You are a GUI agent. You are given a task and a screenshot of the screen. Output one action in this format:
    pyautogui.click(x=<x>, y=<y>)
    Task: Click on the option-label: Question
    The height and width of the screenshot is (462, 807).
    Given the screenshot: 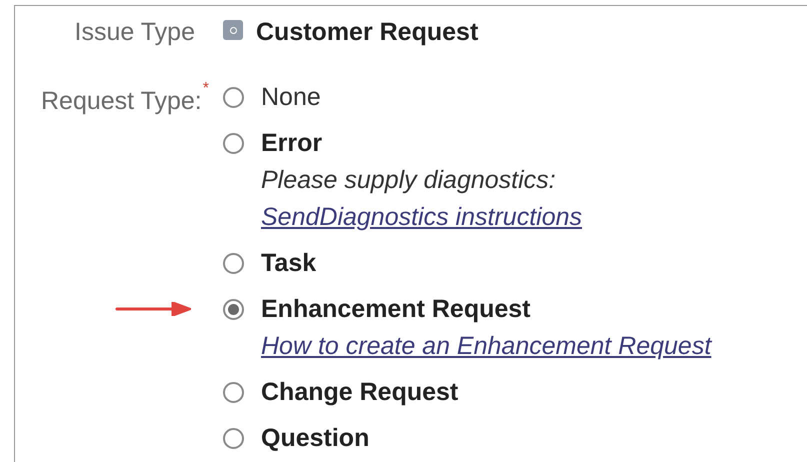 What is the action you would take?
    pyautogui.click(x=315, y=438)
    